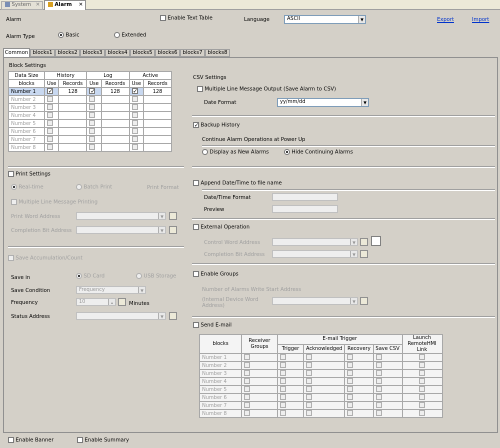  I want to click on log-use-checkbox, so click(92, 91).